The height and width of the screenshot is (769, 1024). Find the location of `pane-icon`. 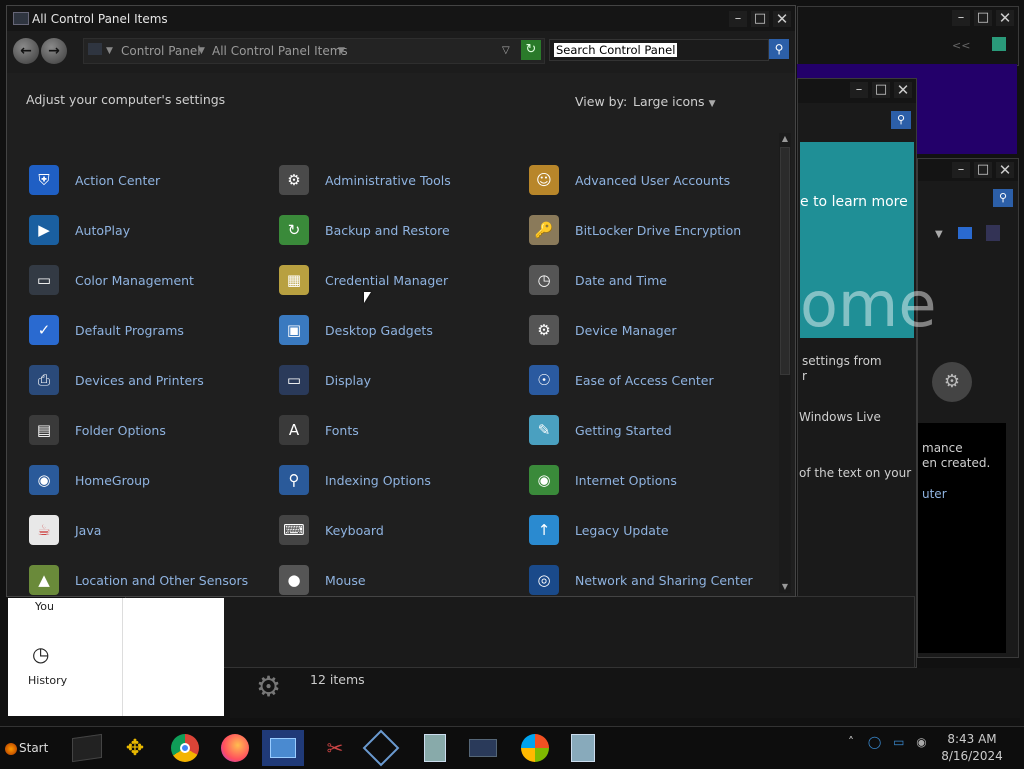

pane-icon is located at coordinates (993, 233).